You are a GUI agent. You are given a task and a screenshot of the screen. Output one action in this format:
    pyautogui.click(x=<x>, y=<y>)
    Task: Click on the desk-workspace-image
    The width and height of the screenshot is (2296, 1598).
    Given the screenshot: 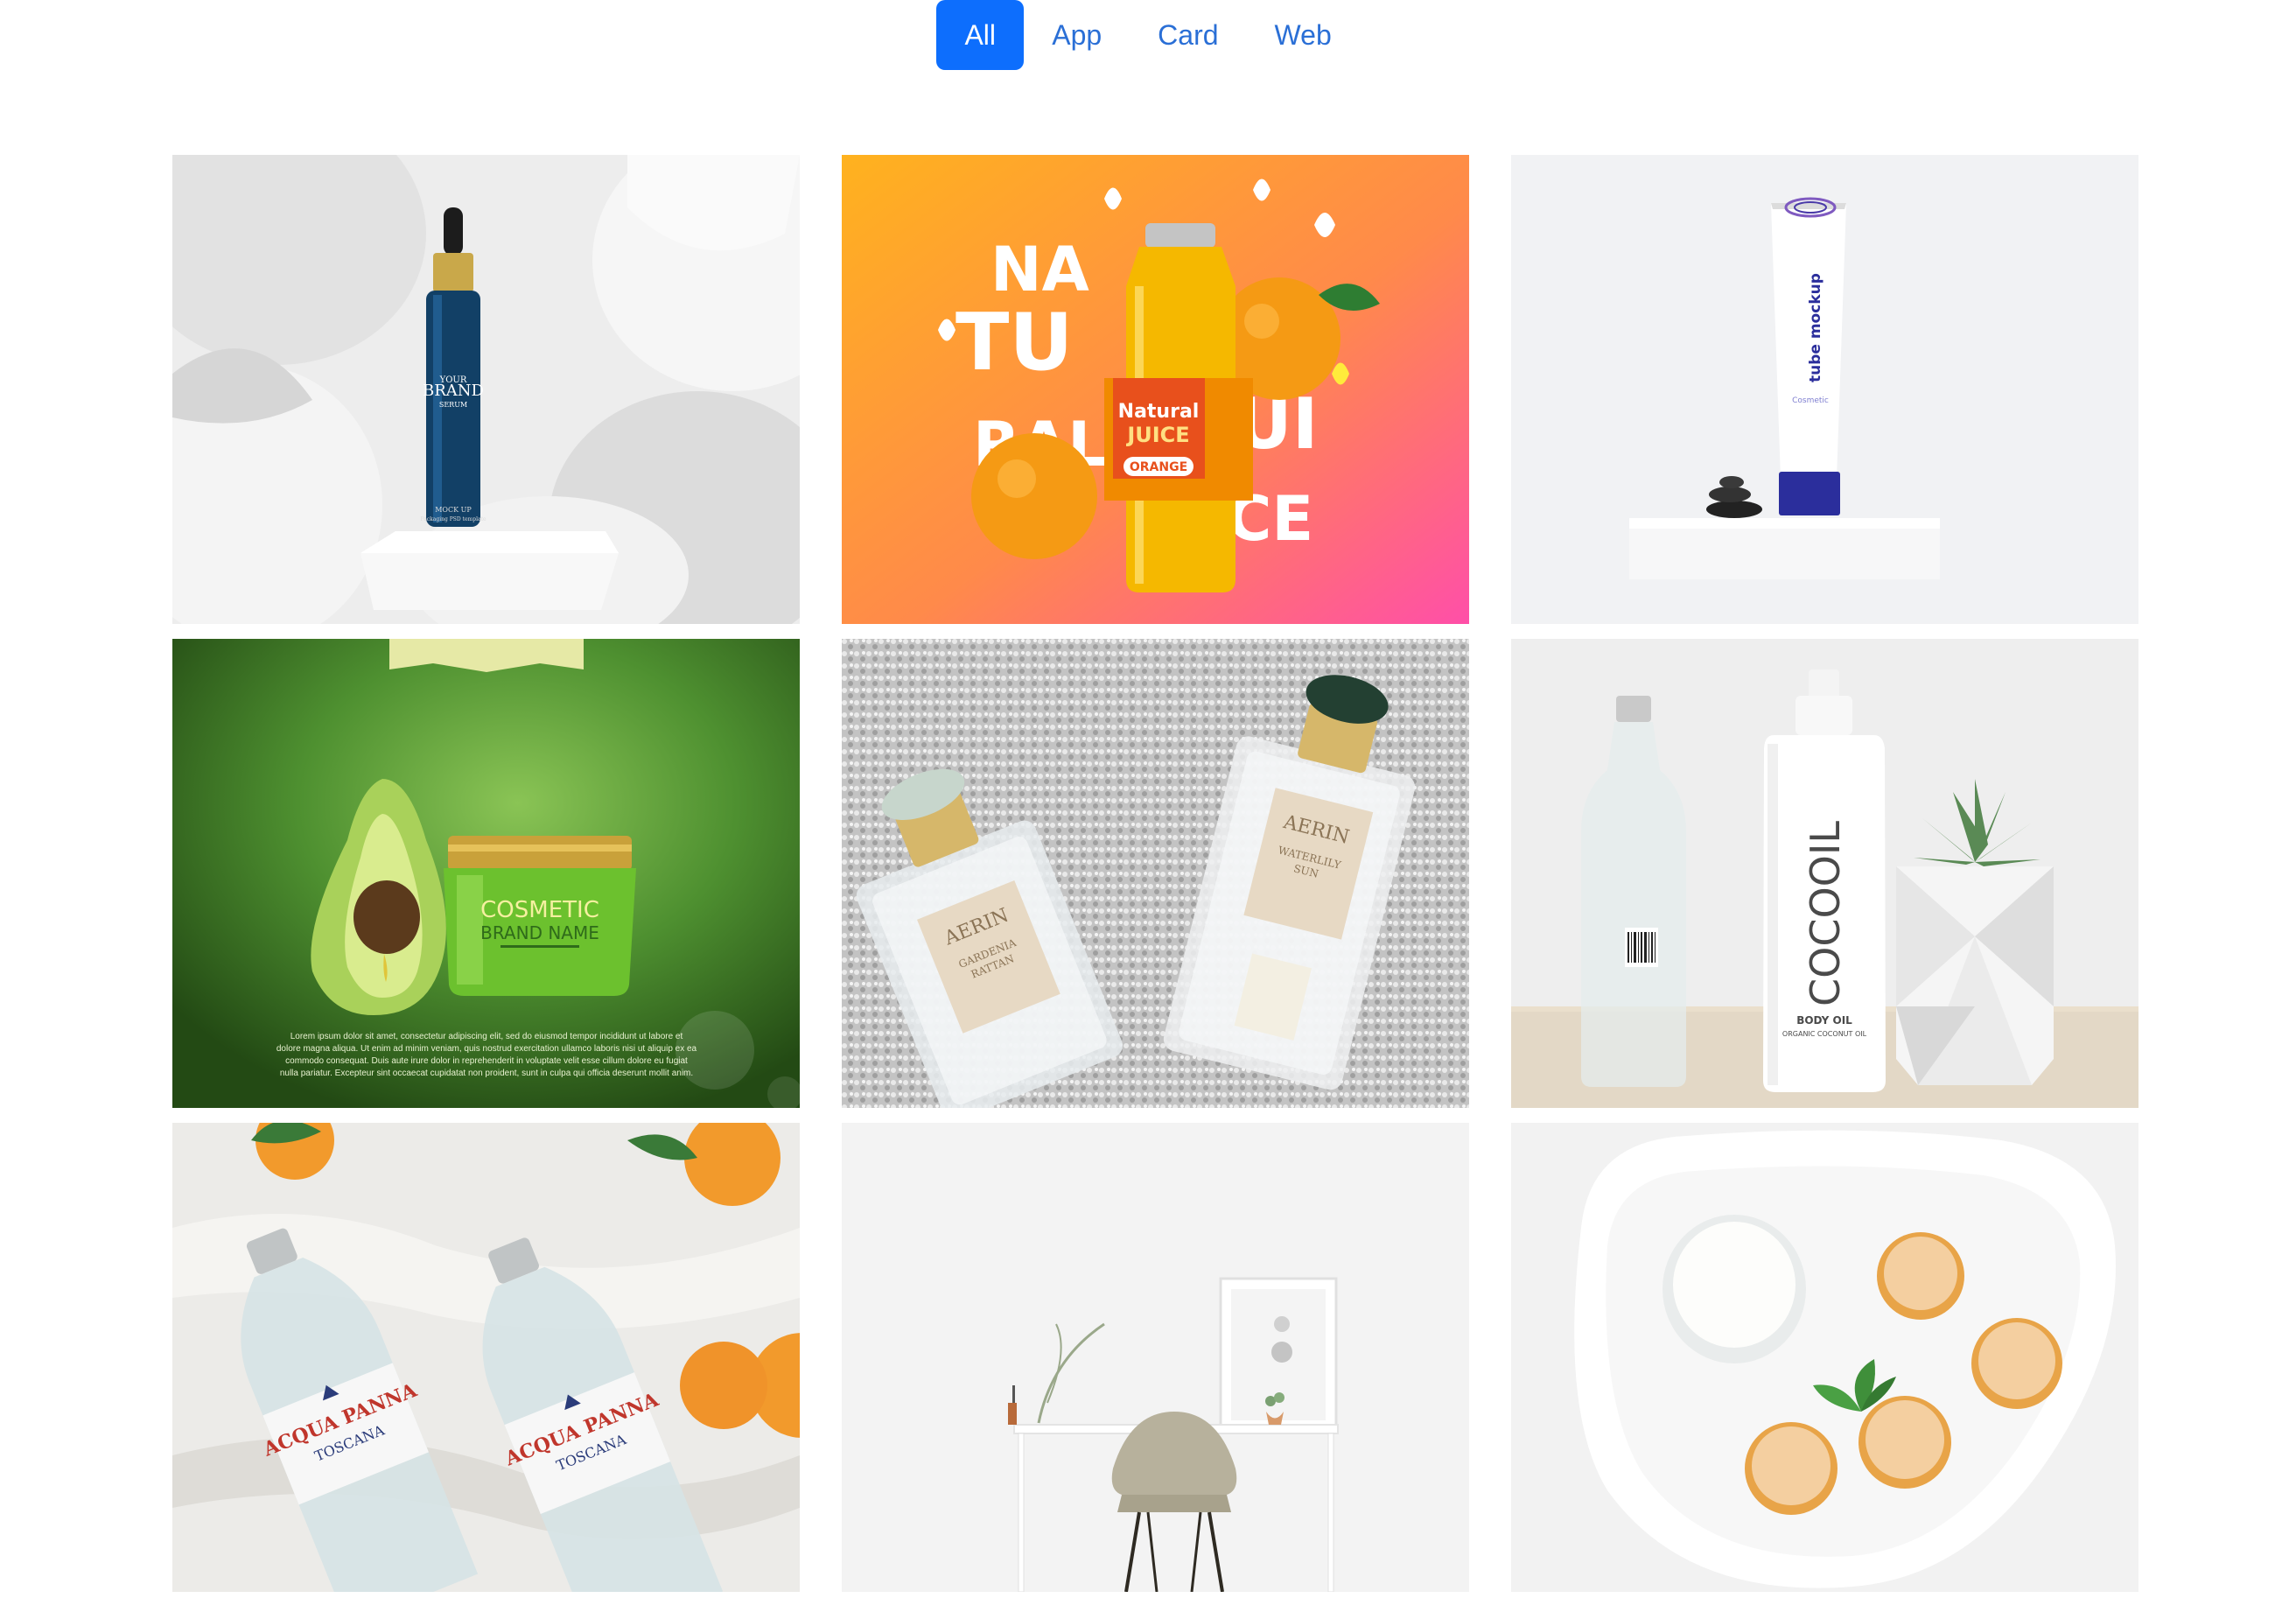 What is the action you would take?
    pyautogui.click(x=1155, y=1358)
    